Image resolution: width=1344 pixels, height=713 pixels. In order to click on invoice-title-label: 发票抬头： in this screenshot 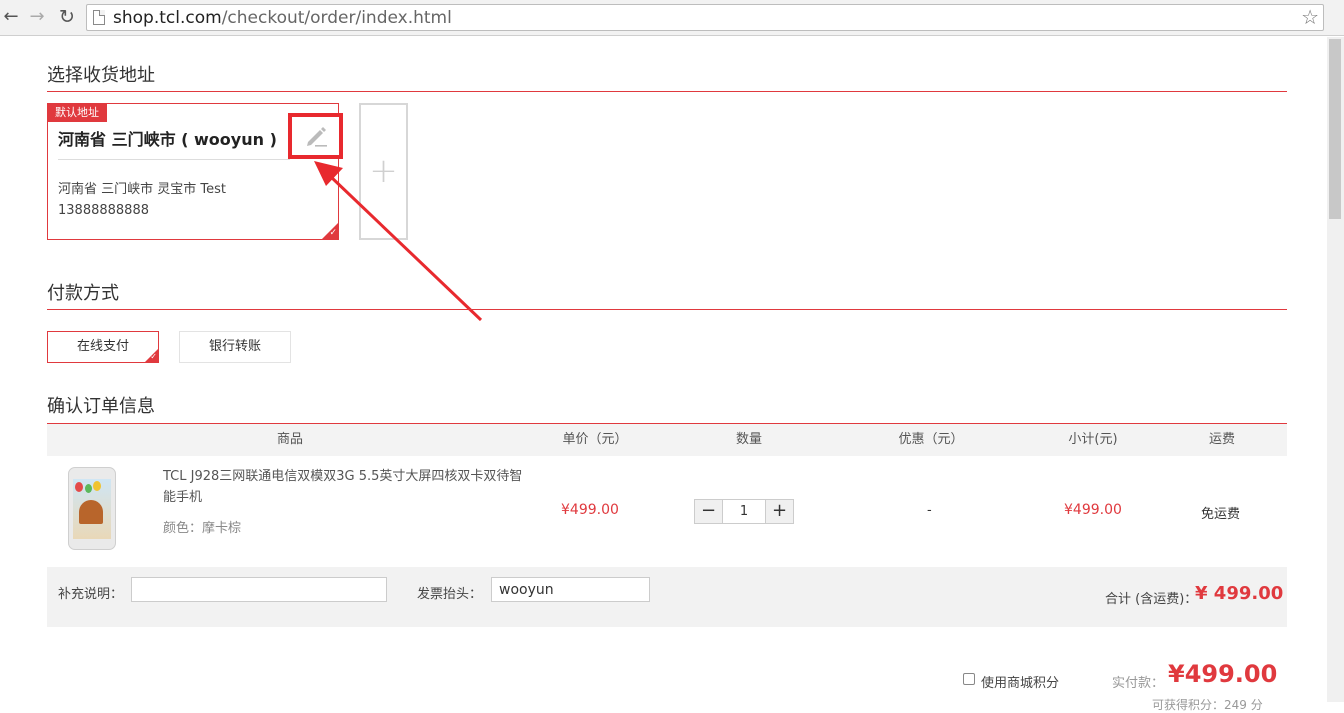, I will do `click(450, 594)`.